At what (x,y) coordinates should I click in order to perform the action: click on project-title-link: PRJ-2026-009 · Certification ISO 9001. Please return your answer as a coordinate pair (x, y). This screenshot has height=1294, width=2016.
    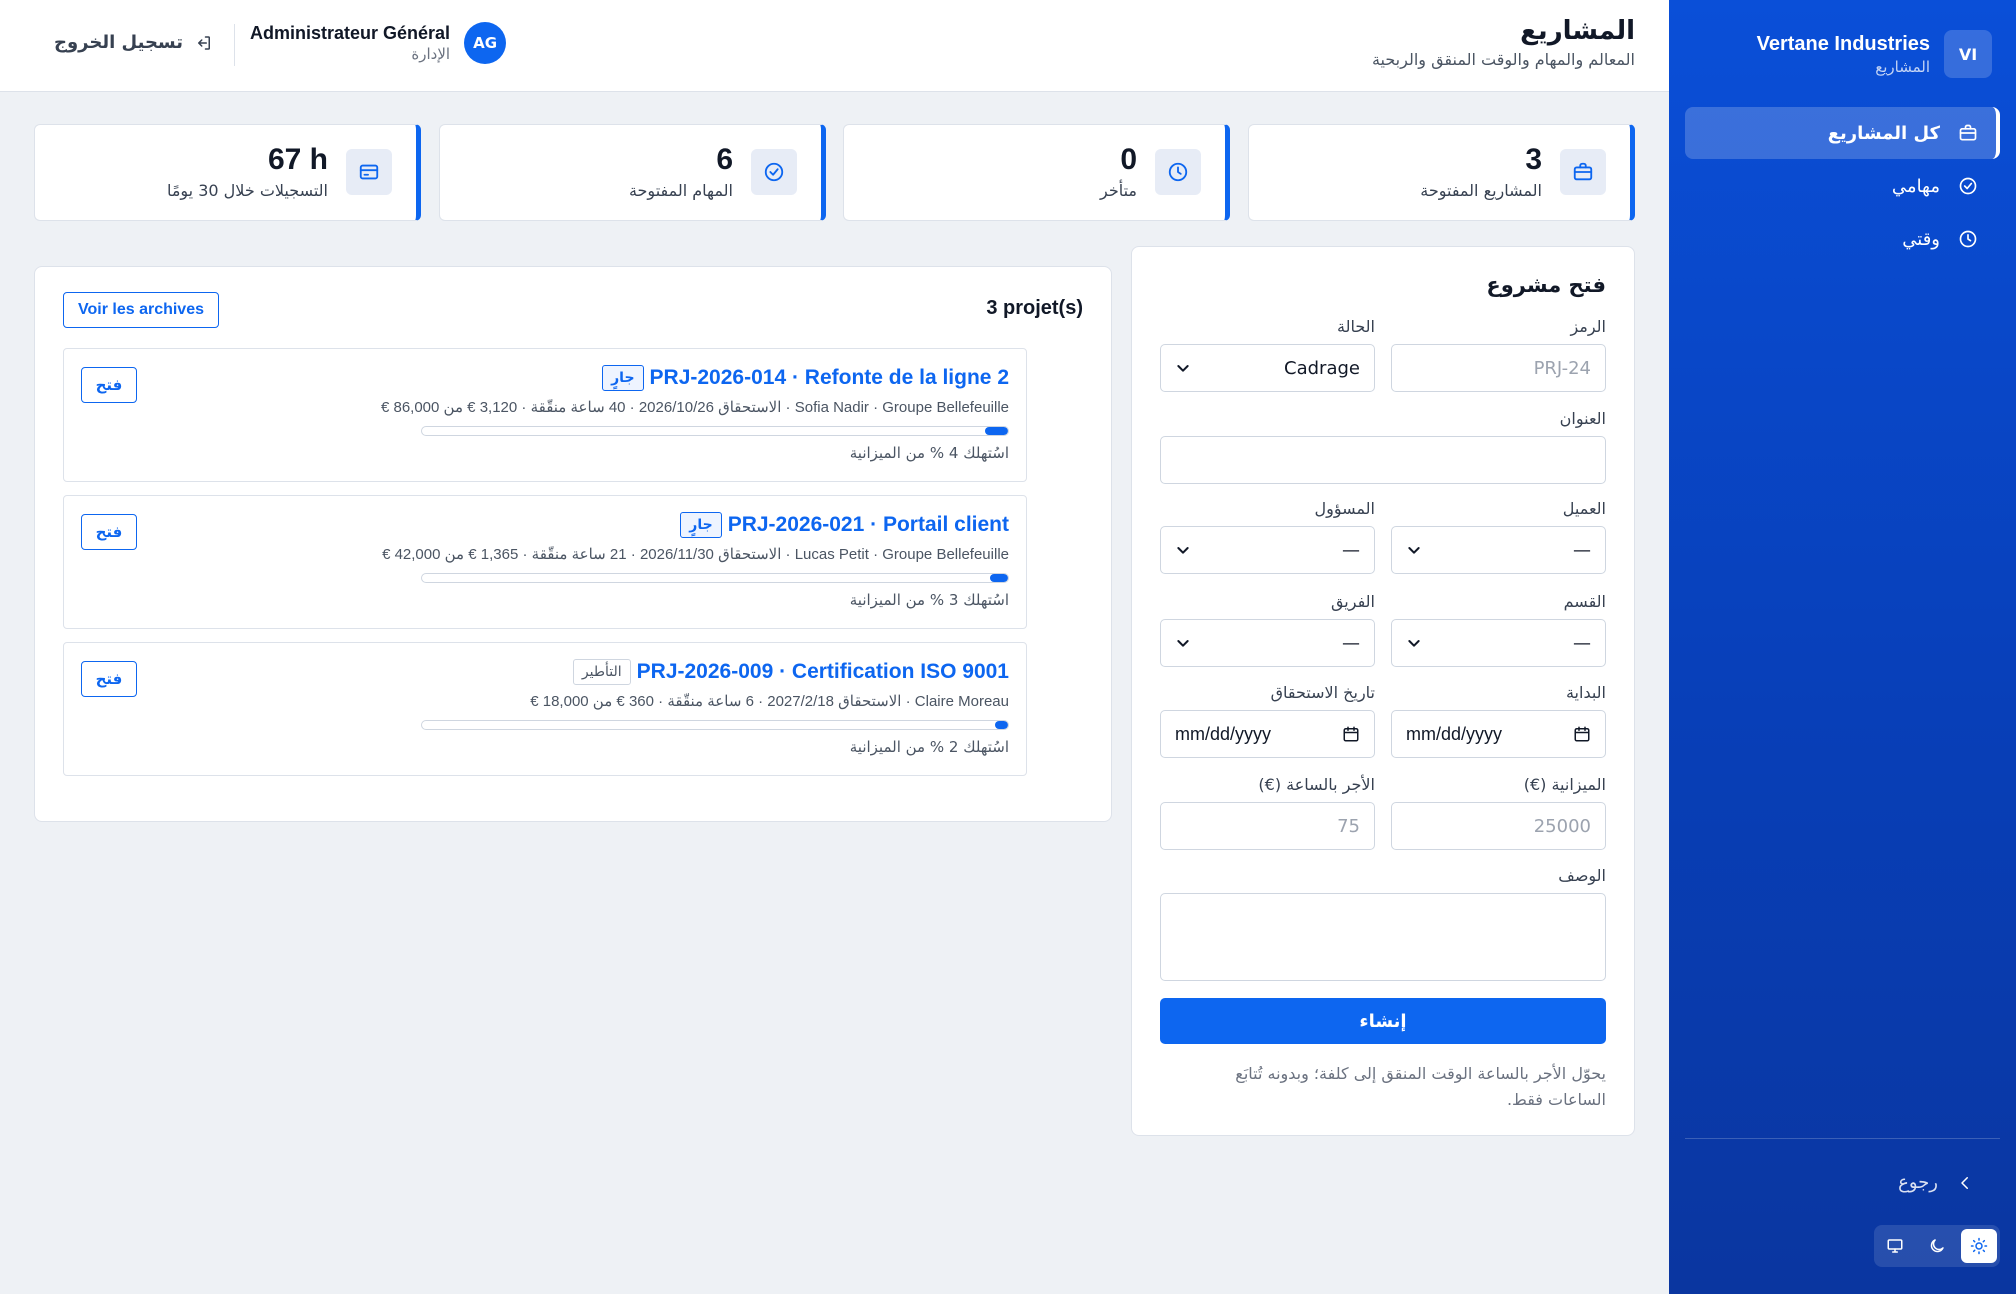
    Looking at the image, I should click on (823, 672).